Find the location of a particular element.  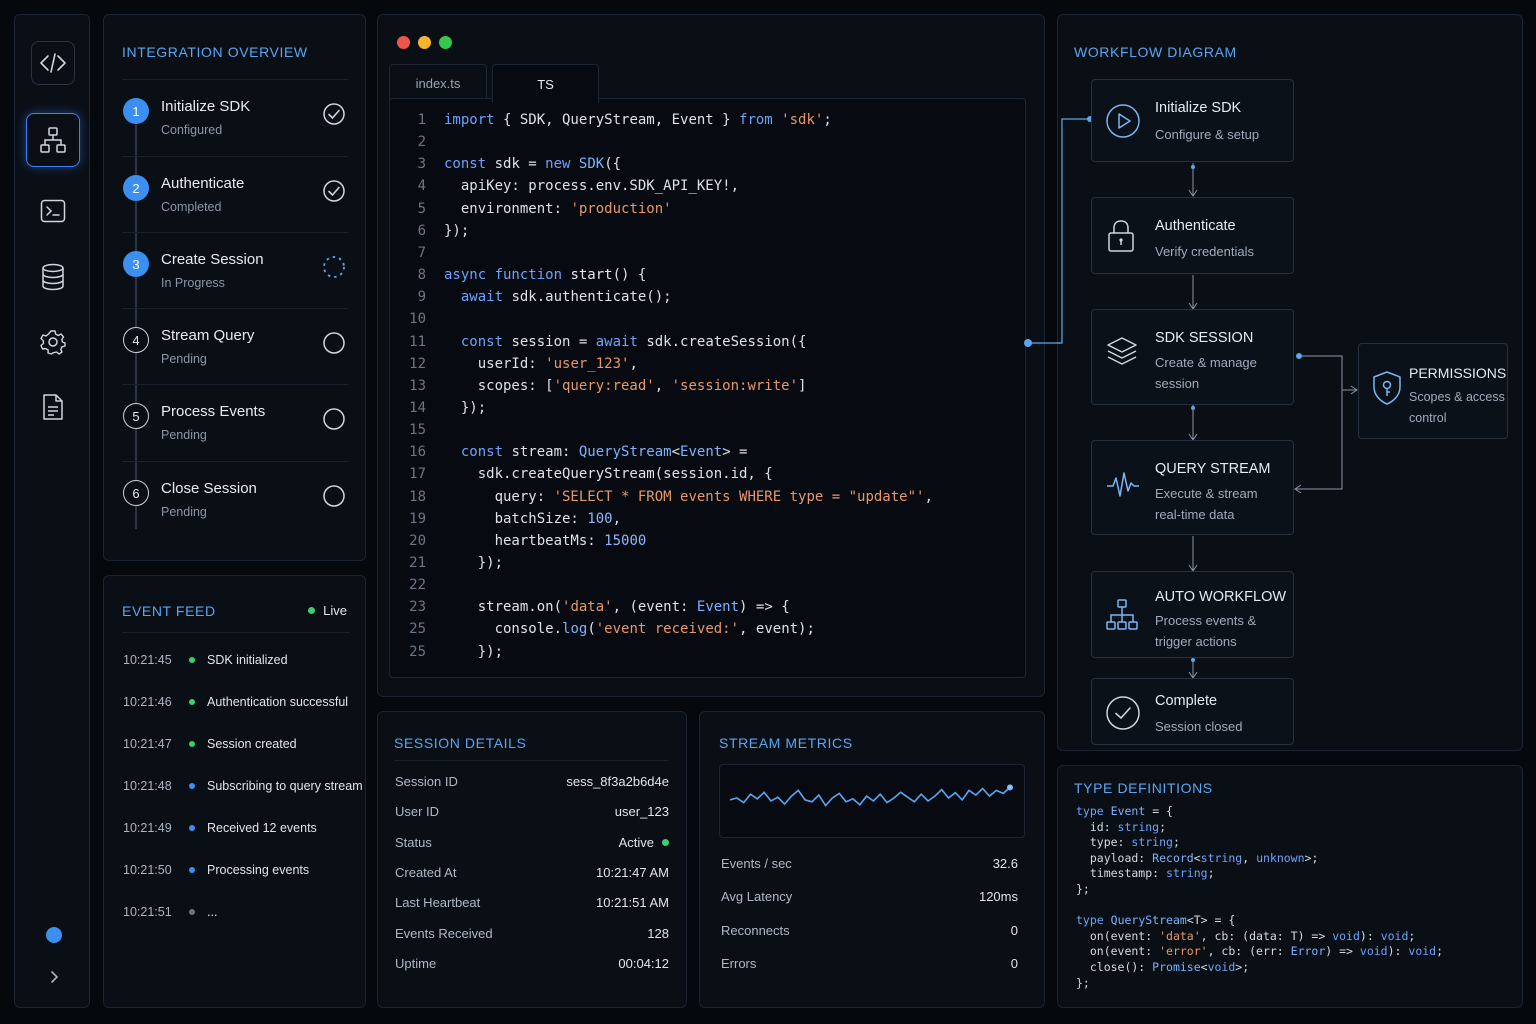

workflow-node: Authenticate Verify credentials is located at coordinates (1192, 235).